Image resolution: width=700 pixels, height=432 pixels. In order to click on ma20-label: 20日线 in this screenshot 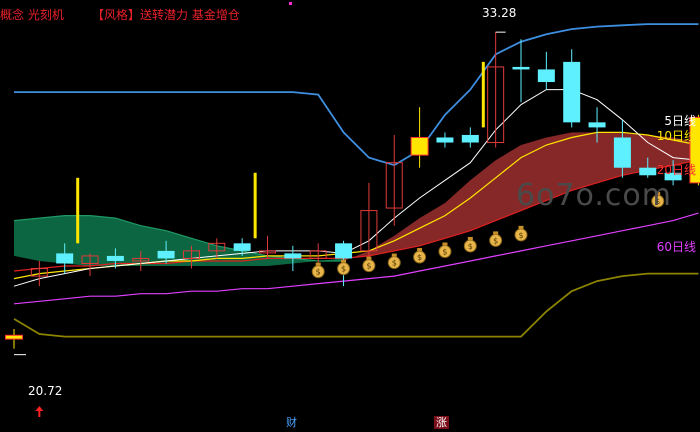, I will do `click(676, 170)`.